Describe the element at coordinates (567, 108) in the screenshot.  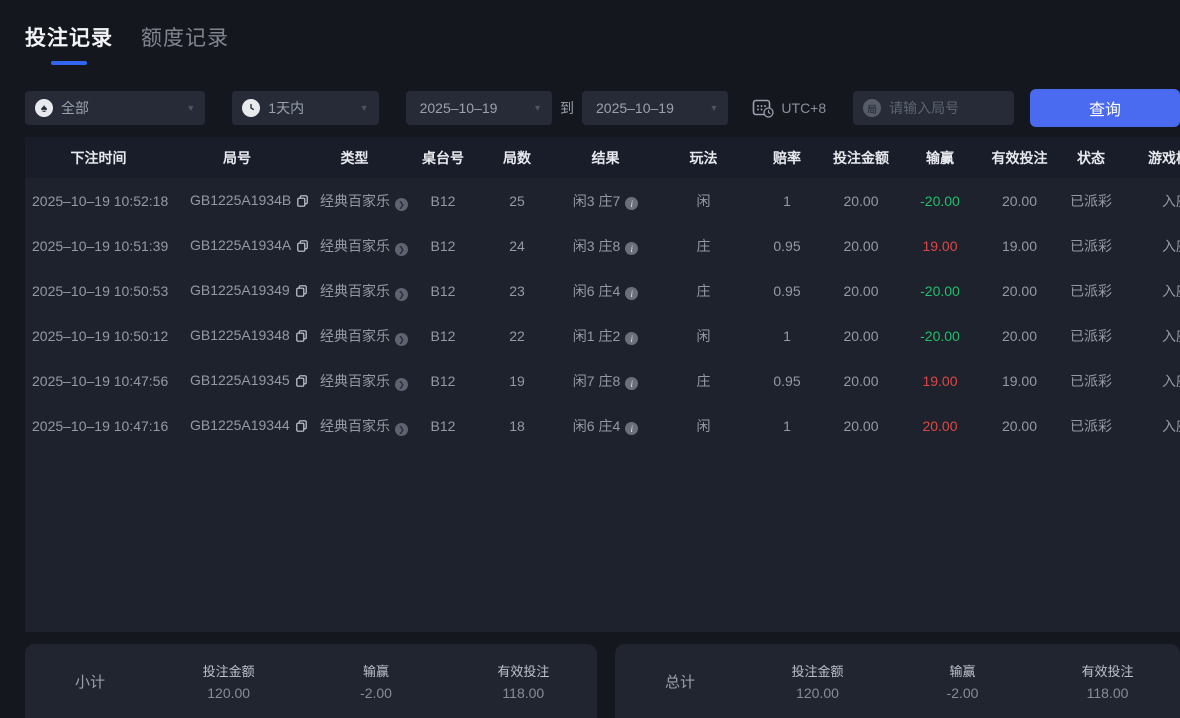
I see `date-range-to-label: 到` at that location.